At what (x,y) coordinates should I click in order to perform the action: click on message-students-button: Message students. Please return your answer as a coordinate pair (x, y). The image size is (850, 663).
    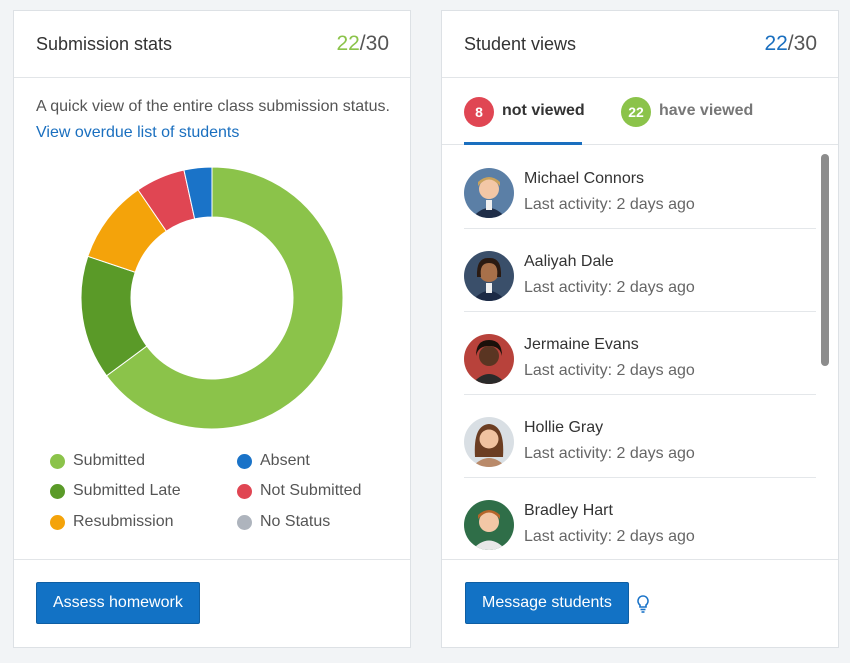
    Looking at the image, I should click on (547, 603).